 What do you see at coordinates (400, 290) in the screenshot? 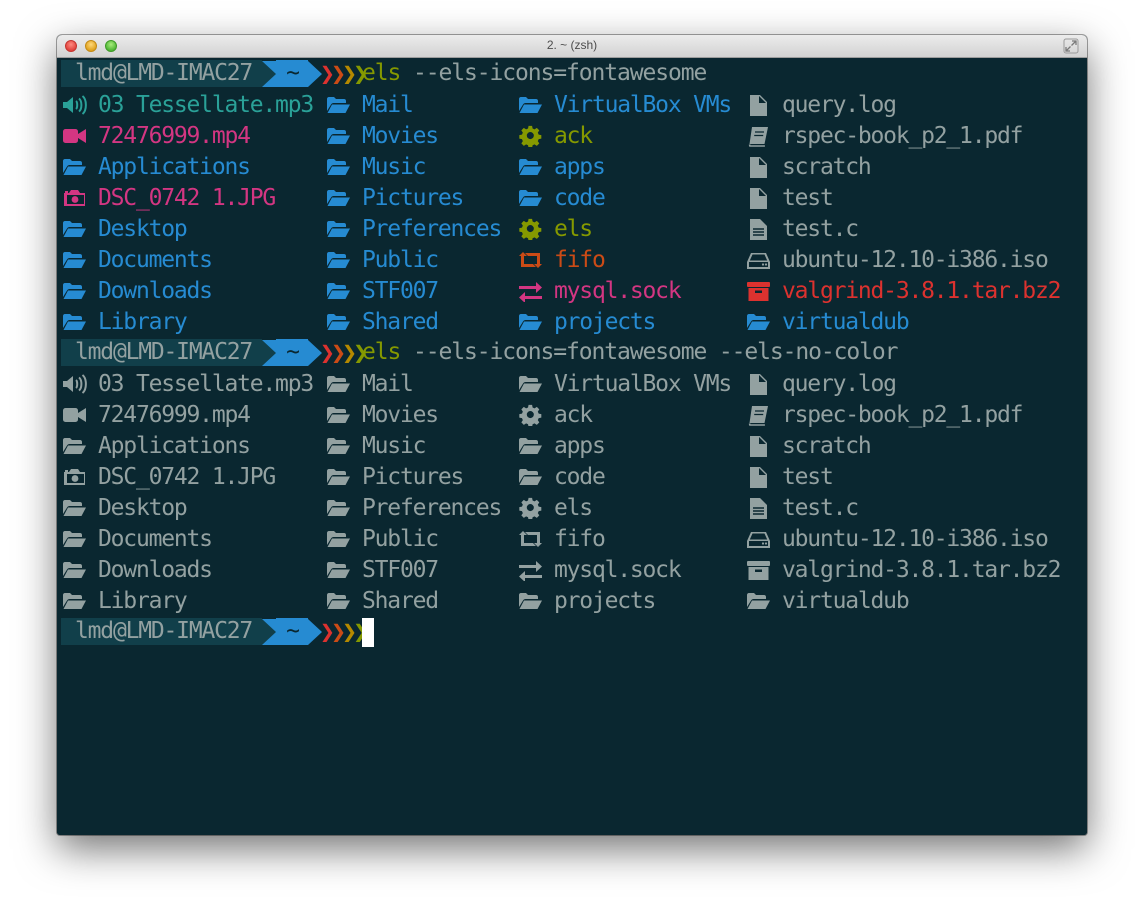
I see `file-name: STF007` at bounding box center [400, 290].